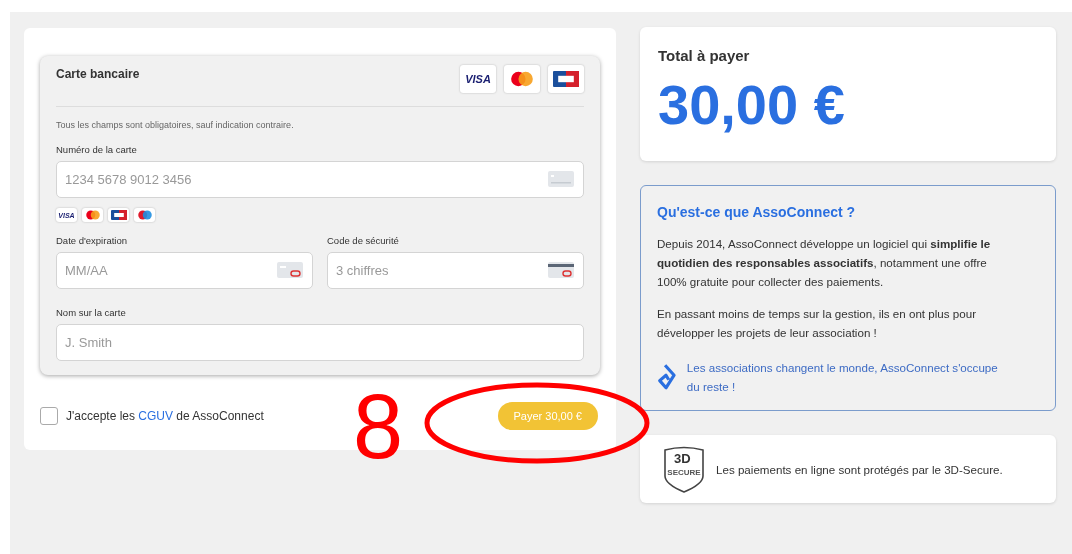  I want to click on field-label: Date d'expiration, so click(92, 240).